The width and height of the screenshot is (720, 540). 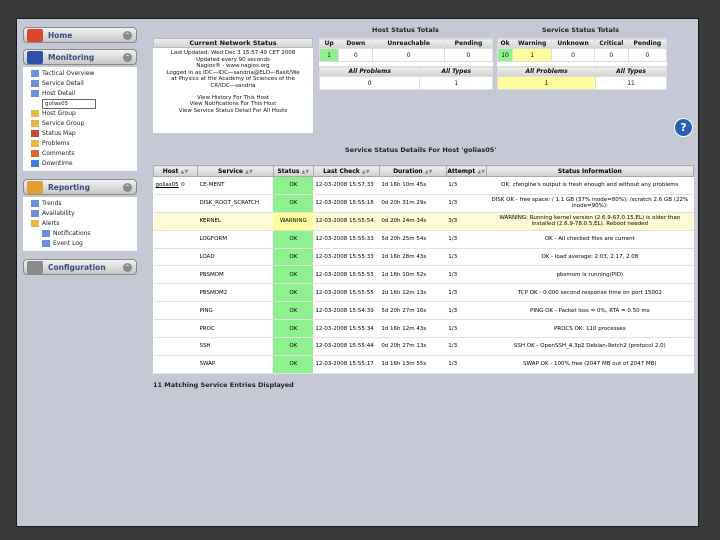 What do you see at coordinates (80, 267) in the screenshot?
I see `sidebar-section-configuration: Configuration ⌃` at bounding box center [80, 267].